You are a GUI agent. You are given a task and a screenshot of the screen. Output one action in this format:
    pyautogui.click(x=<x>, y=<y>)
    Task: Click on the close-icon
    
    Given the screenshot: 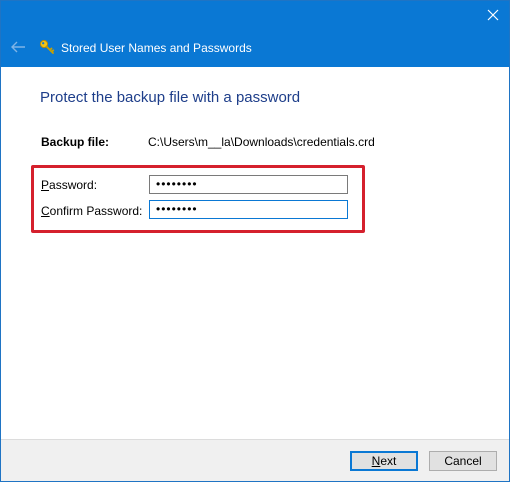 What is the action you would take?
    pyautogui.click(x=493, y=17)
    